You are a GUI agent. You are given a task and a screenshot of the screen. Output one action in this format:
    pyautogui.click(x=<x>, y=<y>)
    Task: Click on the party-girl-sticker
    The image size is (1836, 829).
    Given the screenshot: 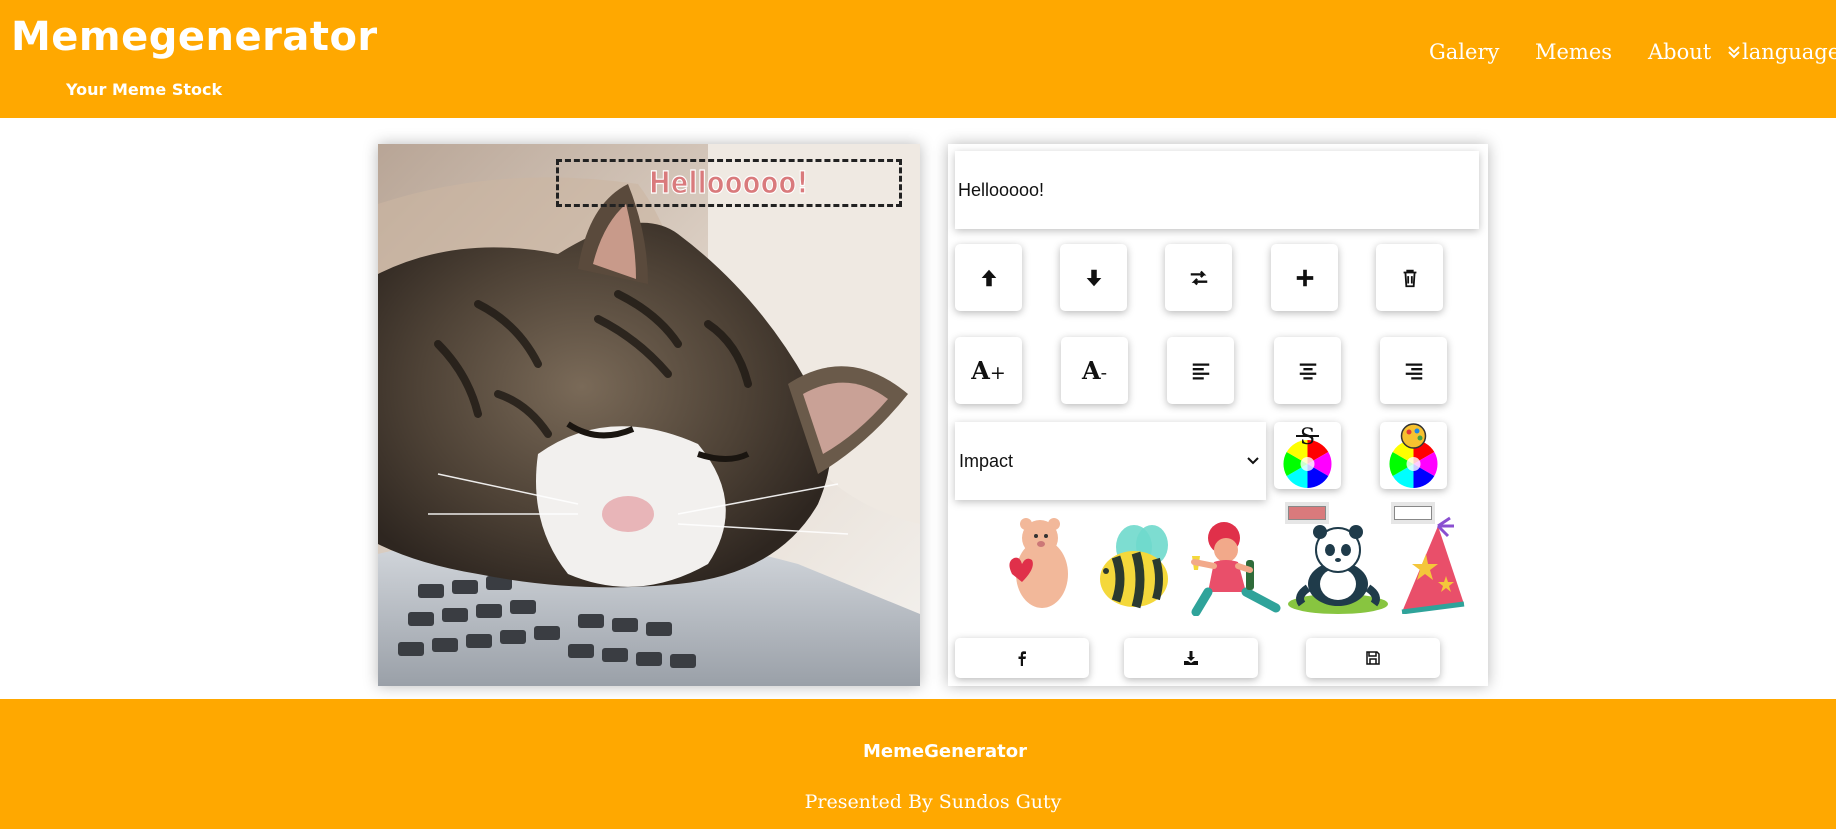 What is the action you would take?
    pyautogui.click(x=1236, y=566)
    